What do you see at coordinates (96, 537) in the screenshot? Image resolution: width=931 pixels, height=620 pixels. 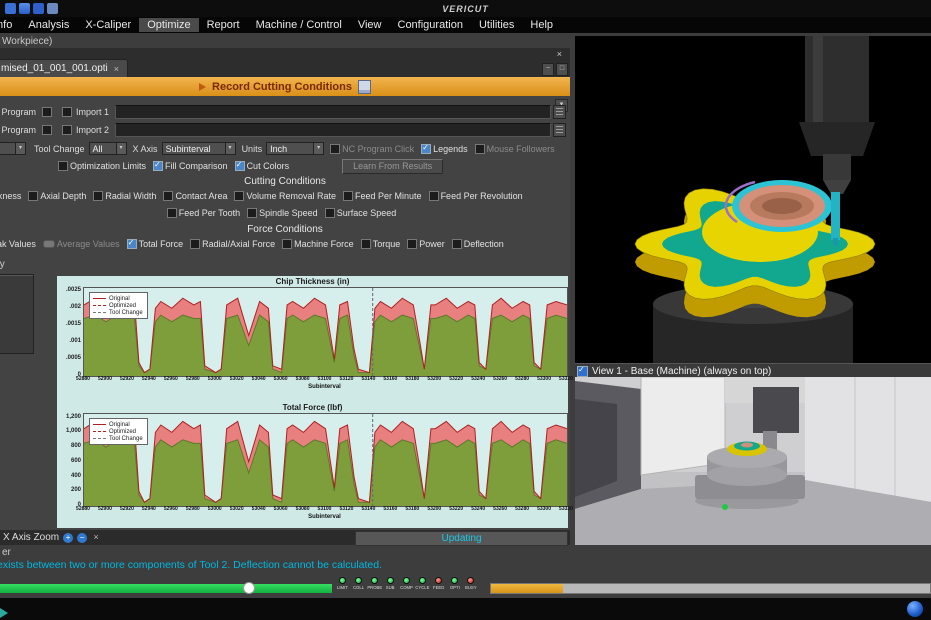 I see `zoom-close-icon: ×` at bounding box center [96, 537].